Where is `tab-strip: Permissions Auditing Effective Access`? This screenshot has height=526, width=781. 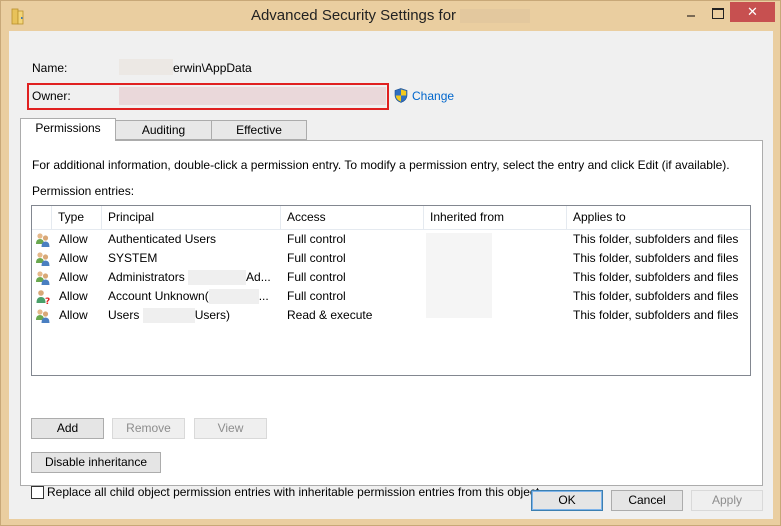
tab-strip: Permissions Auditing Effective Access is located at coordinates (163, 137).